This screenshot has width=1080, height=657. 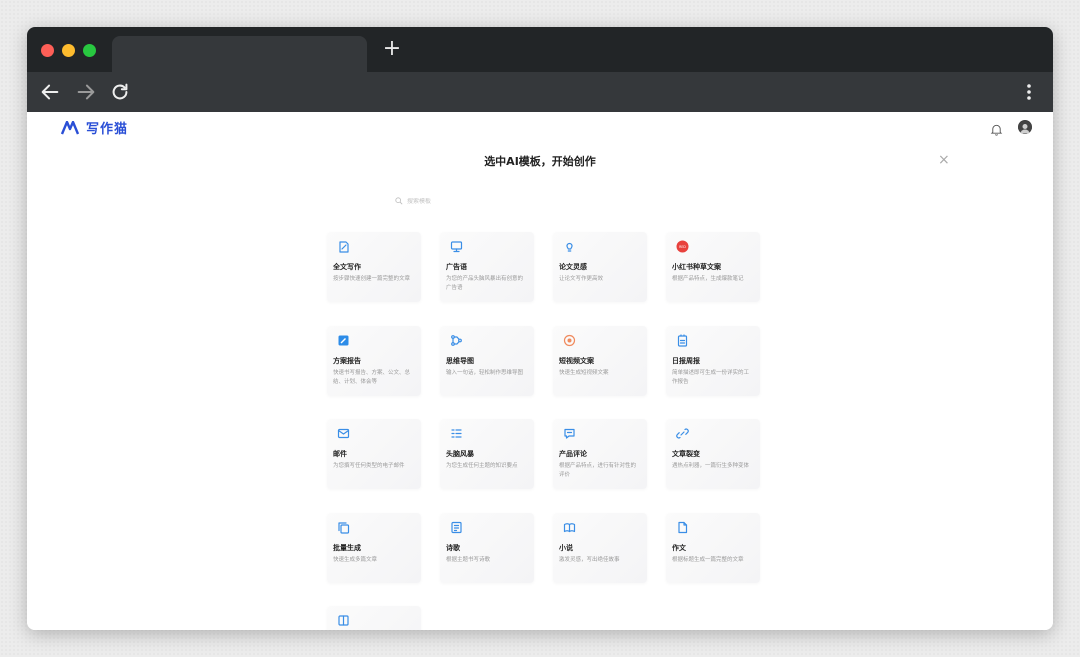 I want to click on template-card: 头脑风暴为您生成任何主题的知识要点, so click(x=487, y=454).